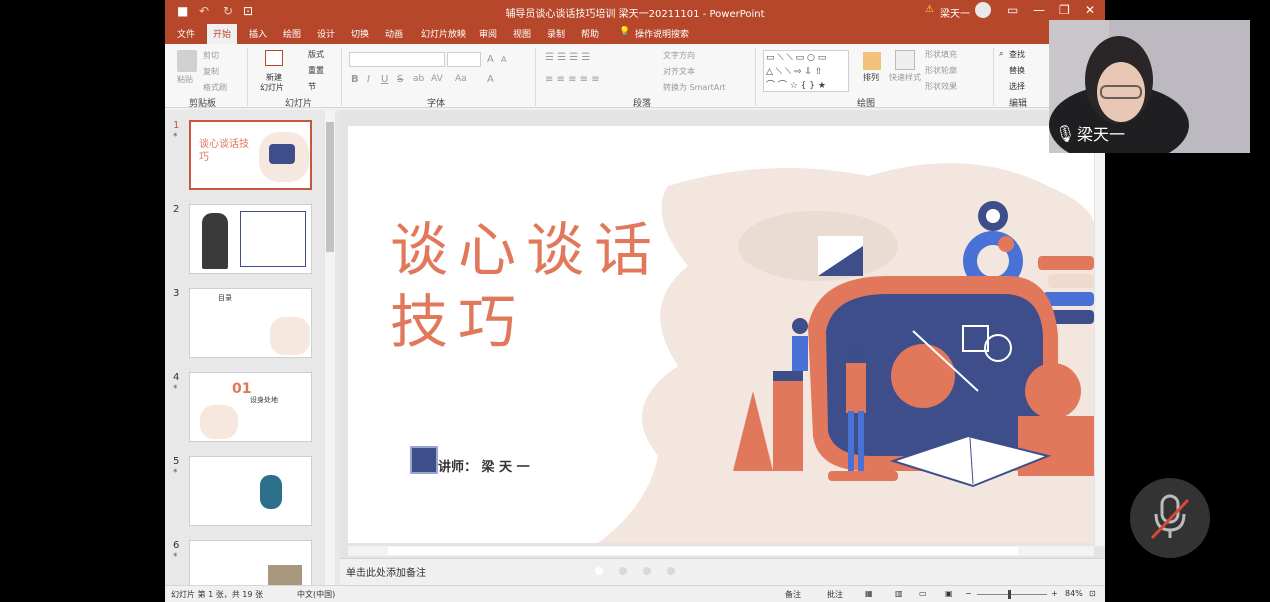 The image size is (1270, 602). What do you see at coordinates (282, 154) in the screenshot?
I see `thumb-board` at bounding box center [282, 154].